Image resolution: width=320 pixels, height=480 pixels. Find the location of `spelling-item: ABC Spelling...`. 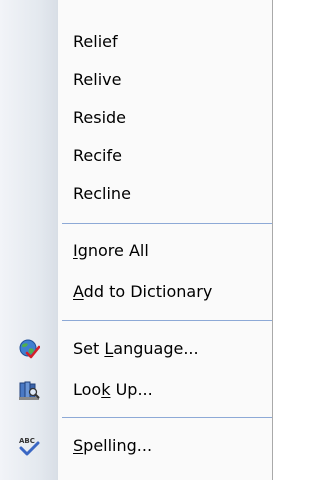

spelling-item: ABC Spelling... is located at coordinates (136, 446).